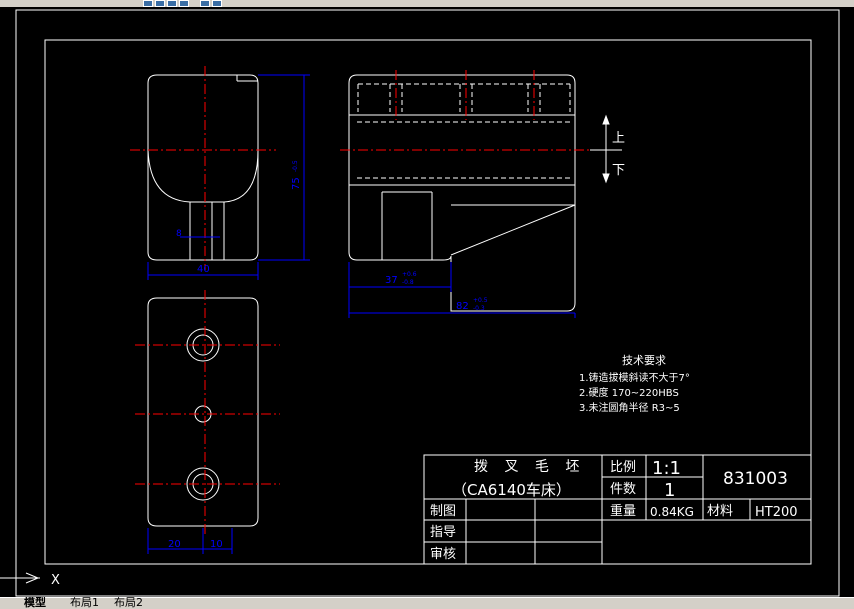 This screenshot has width=854, height=609. Describe the element at coordinates (409, 274) in the screenshot. I see `dim-37-tol-up: +0.6` at that location.